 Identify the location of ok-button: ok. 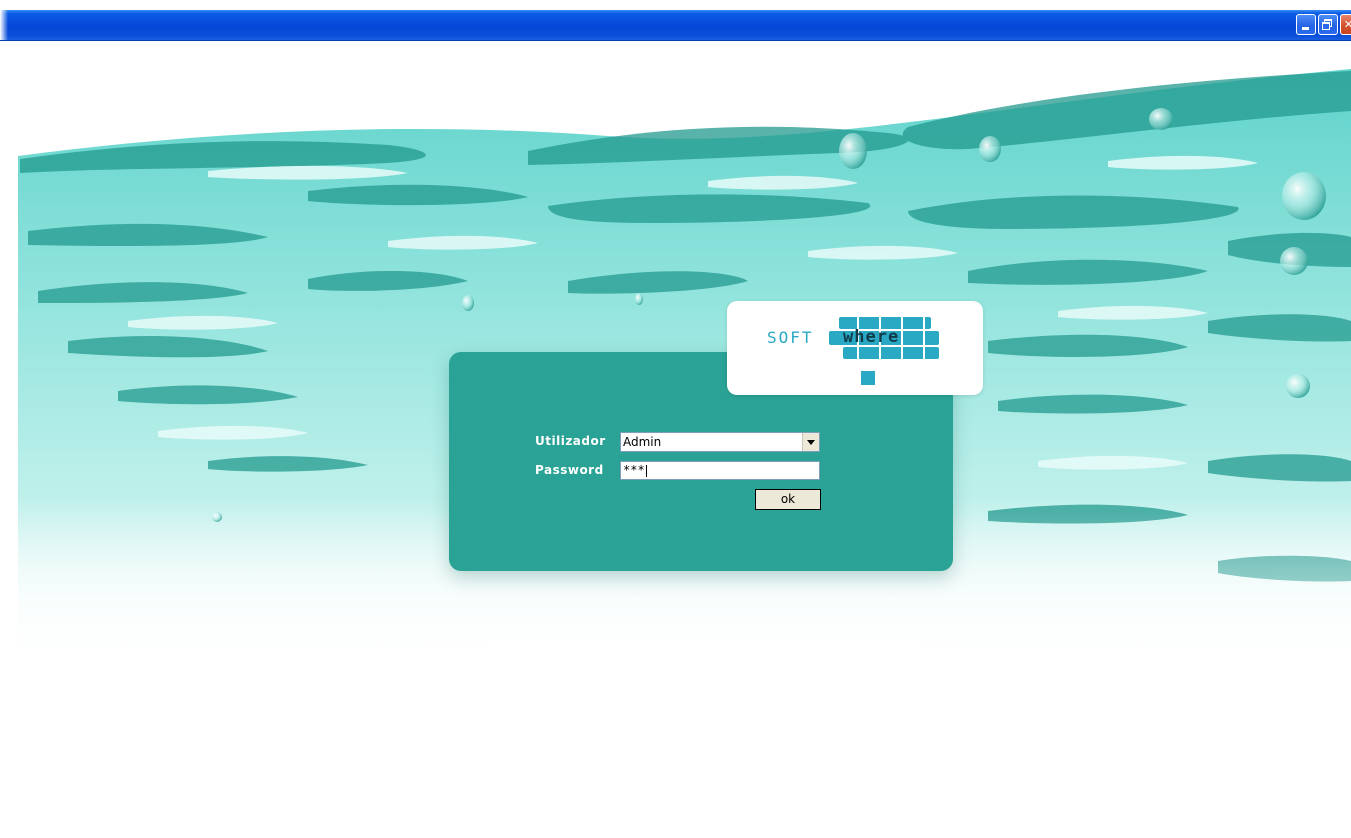
(788, 499).